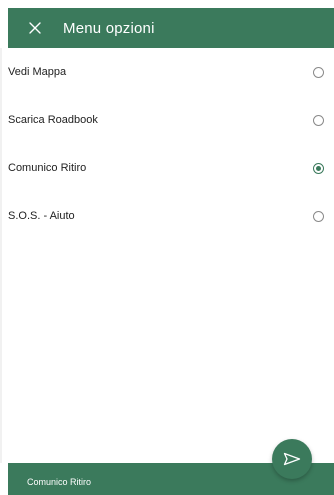  Describe the element at coordinates (167, 120) in the screenshot. I see `option-scarica-roadbook: Scarica Roadbook` at that location.